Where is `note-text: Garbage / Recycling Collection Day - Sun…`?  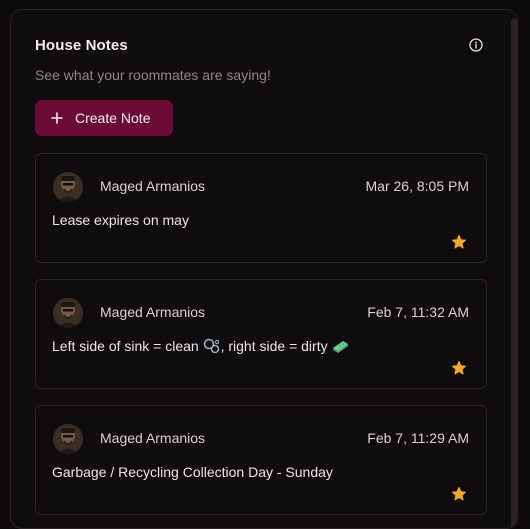 note-text: Garbage / Recycling Collection Day - Sun… is located at coordinates (192, 472).